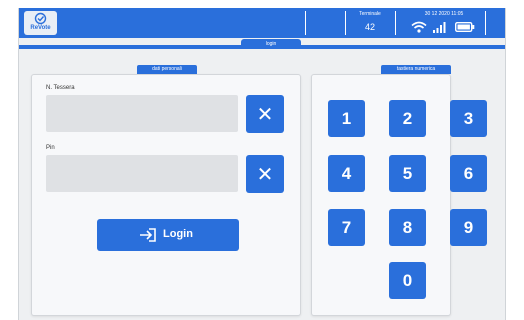 The height and width of the screenshot is (320, 524). I want to click on card-number-field, so click(142, 113).